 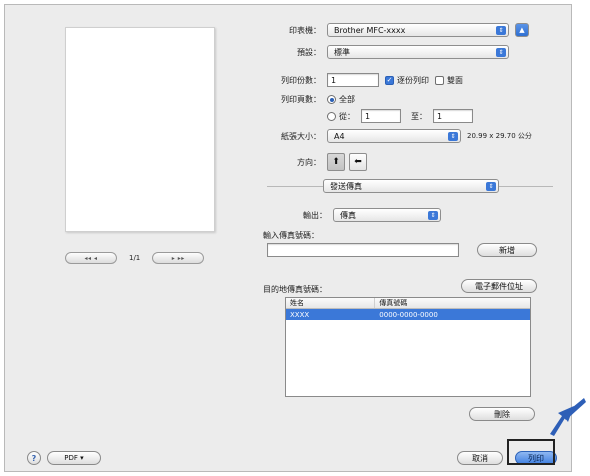 What do you see at coordinates (331, 116) in the screenshot?
I see `pages-range-radio` at bounding box center [331, 116].